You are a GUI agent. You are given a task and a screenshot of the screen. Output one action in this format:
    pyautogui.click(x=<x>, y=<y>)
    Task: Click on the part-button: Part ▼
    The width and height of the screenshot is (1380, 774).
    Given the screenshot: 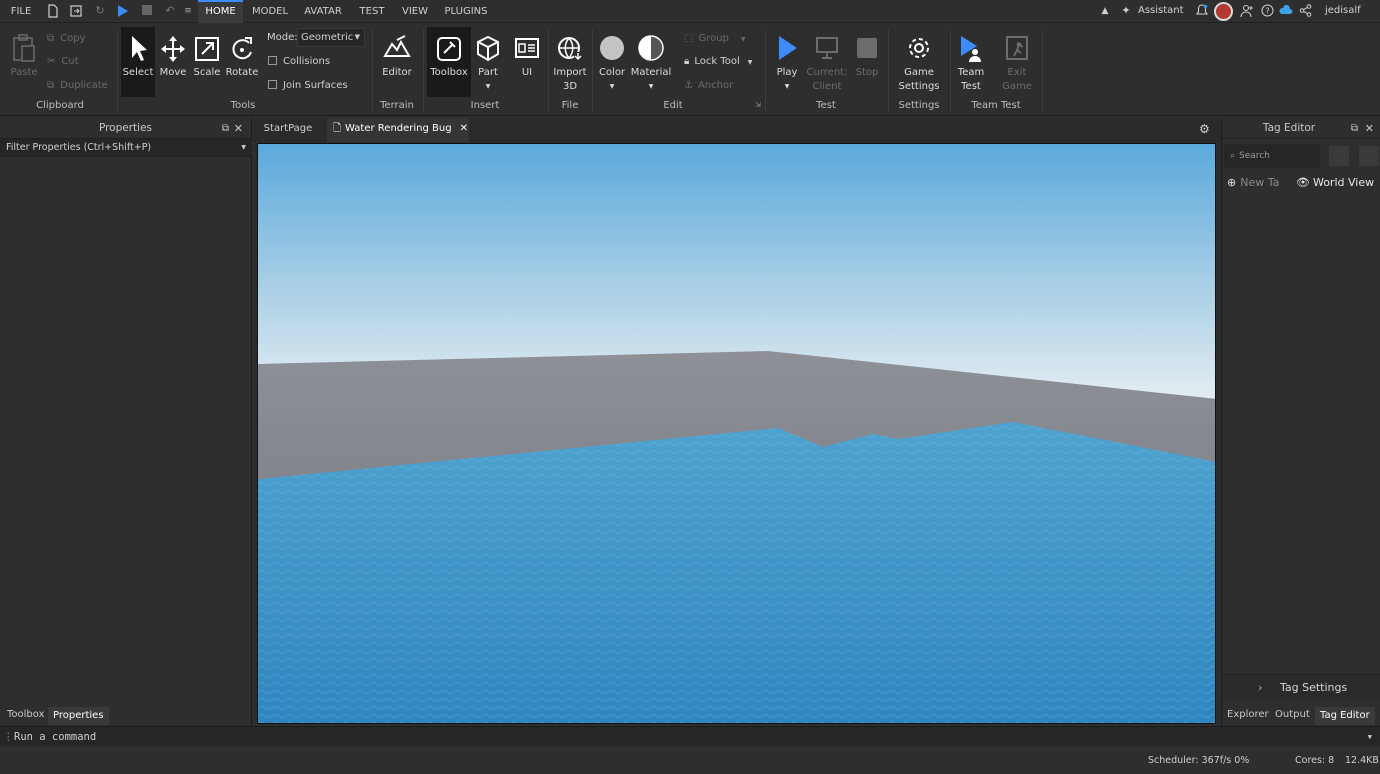 What is the action you would take?
    pyautogui.click(x=488, y=64)
    